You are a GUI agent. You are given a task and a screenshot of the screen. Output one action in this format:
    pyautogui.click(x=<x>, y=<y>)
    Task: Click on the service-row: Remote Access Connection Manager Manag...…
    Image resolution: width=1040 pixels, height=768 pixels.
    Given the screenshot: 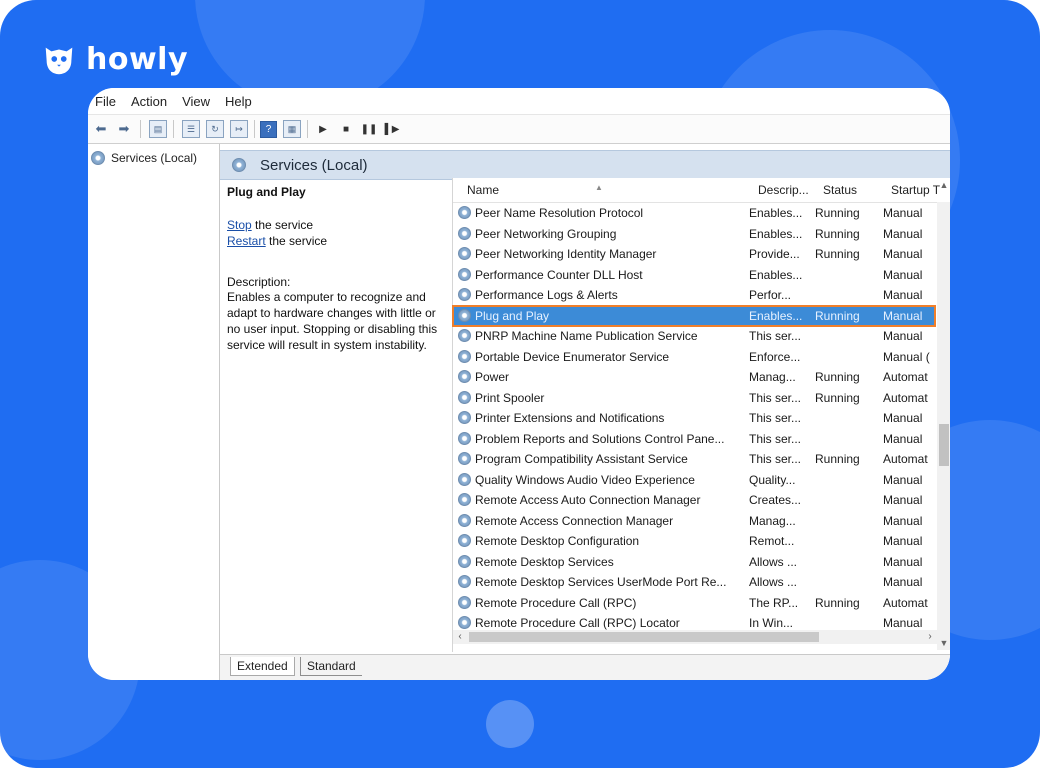 What is the action you would take?
    pyautogui.click(x=694, y=521)
    